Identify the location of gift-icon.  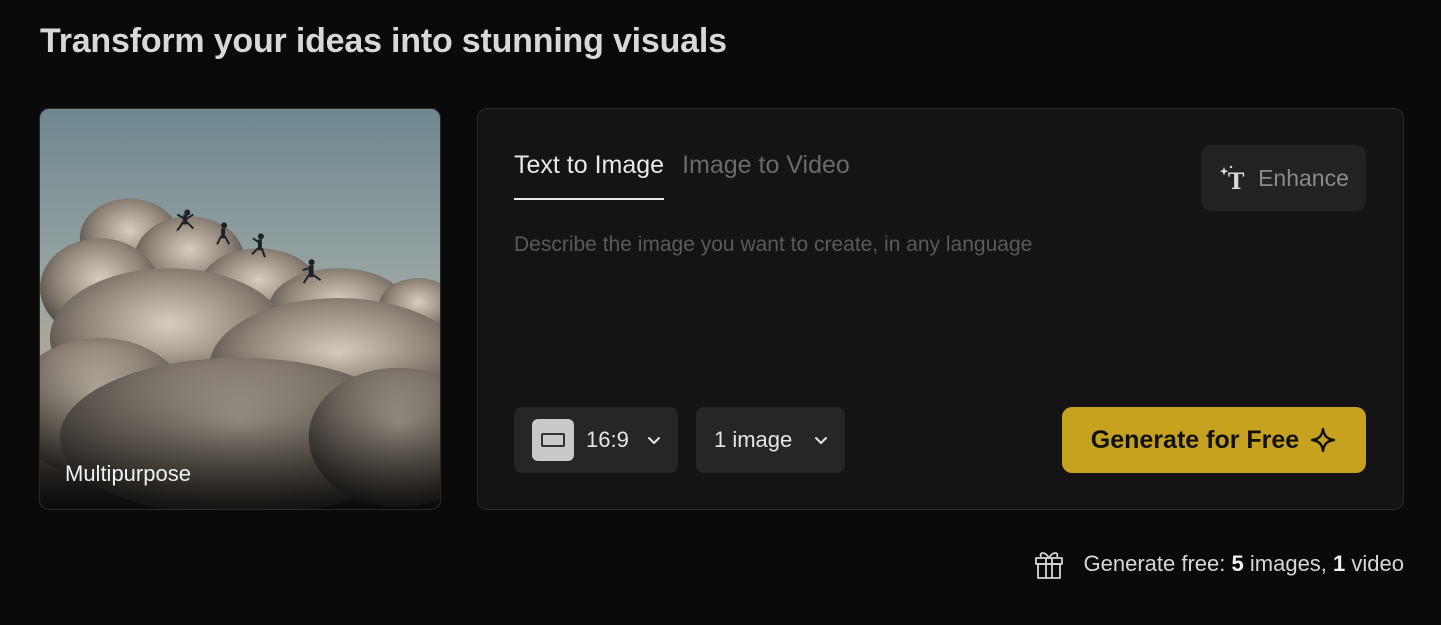
(1048, 565).